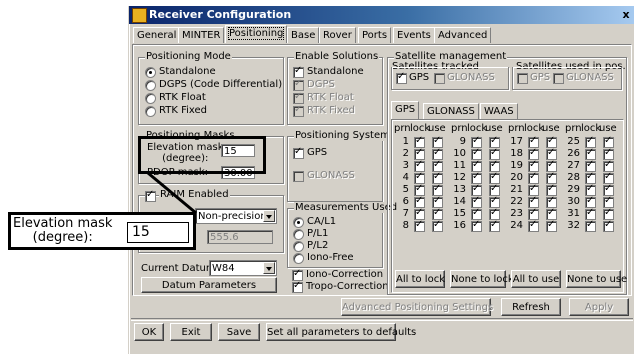  I want to click on used-gps-label: GPS, so click(540, 77).